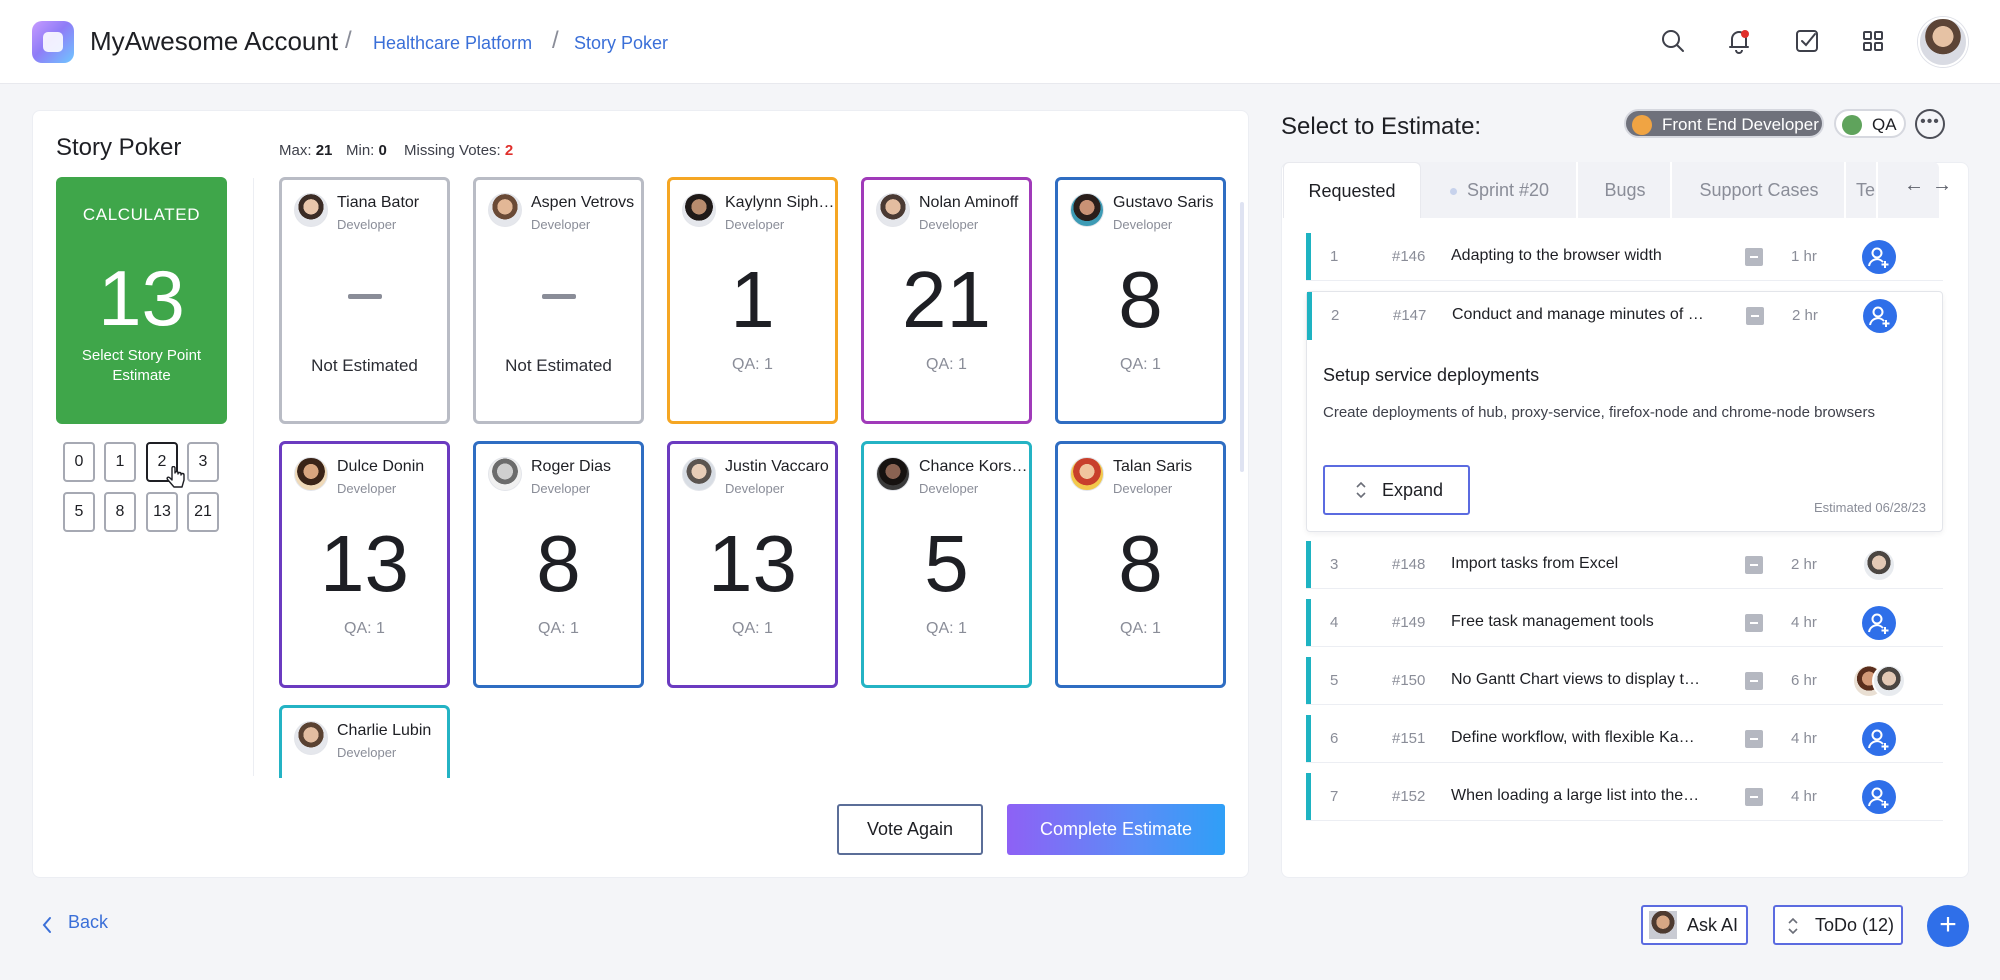 Image resolution: width=2000 pixels, height=980 pixels. What do you see at coordinates (1942, 185) in the screenshot?
I see `tab-scroll-right-icon: →` at bounding box center [1942, 185].